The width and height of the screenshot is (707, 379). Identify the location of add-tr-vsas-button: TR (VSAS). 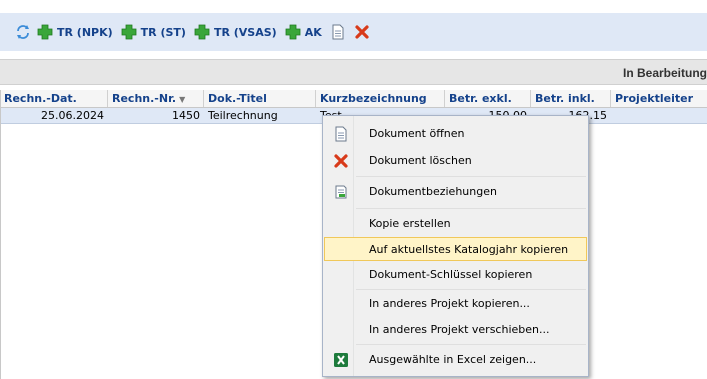
(235, 32).